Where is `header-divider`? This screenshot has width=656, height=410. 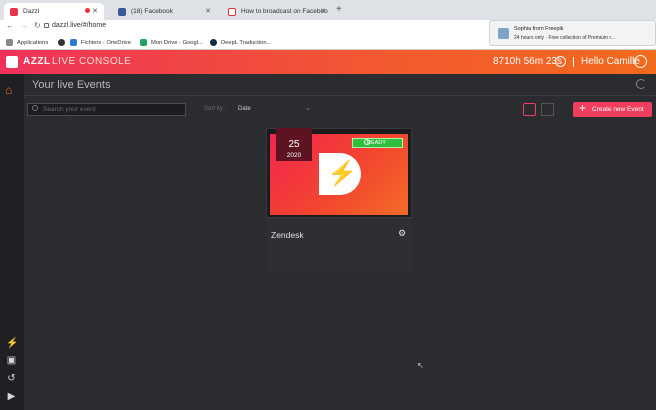
header-divider is located at coordinates (573, 62).